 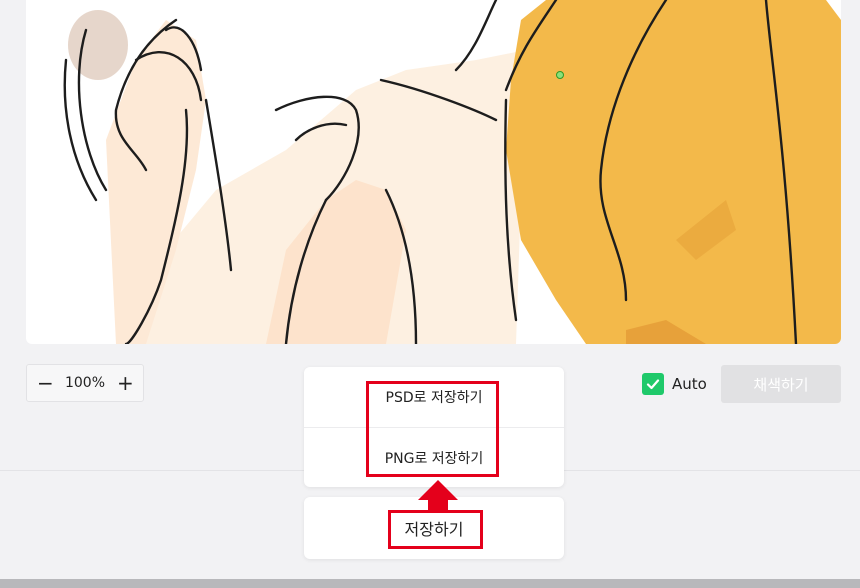 What do you see at coordinates (434, 528) in the screenshot?
I see `save-button: 저장하기` at bounding box center [434, 528].